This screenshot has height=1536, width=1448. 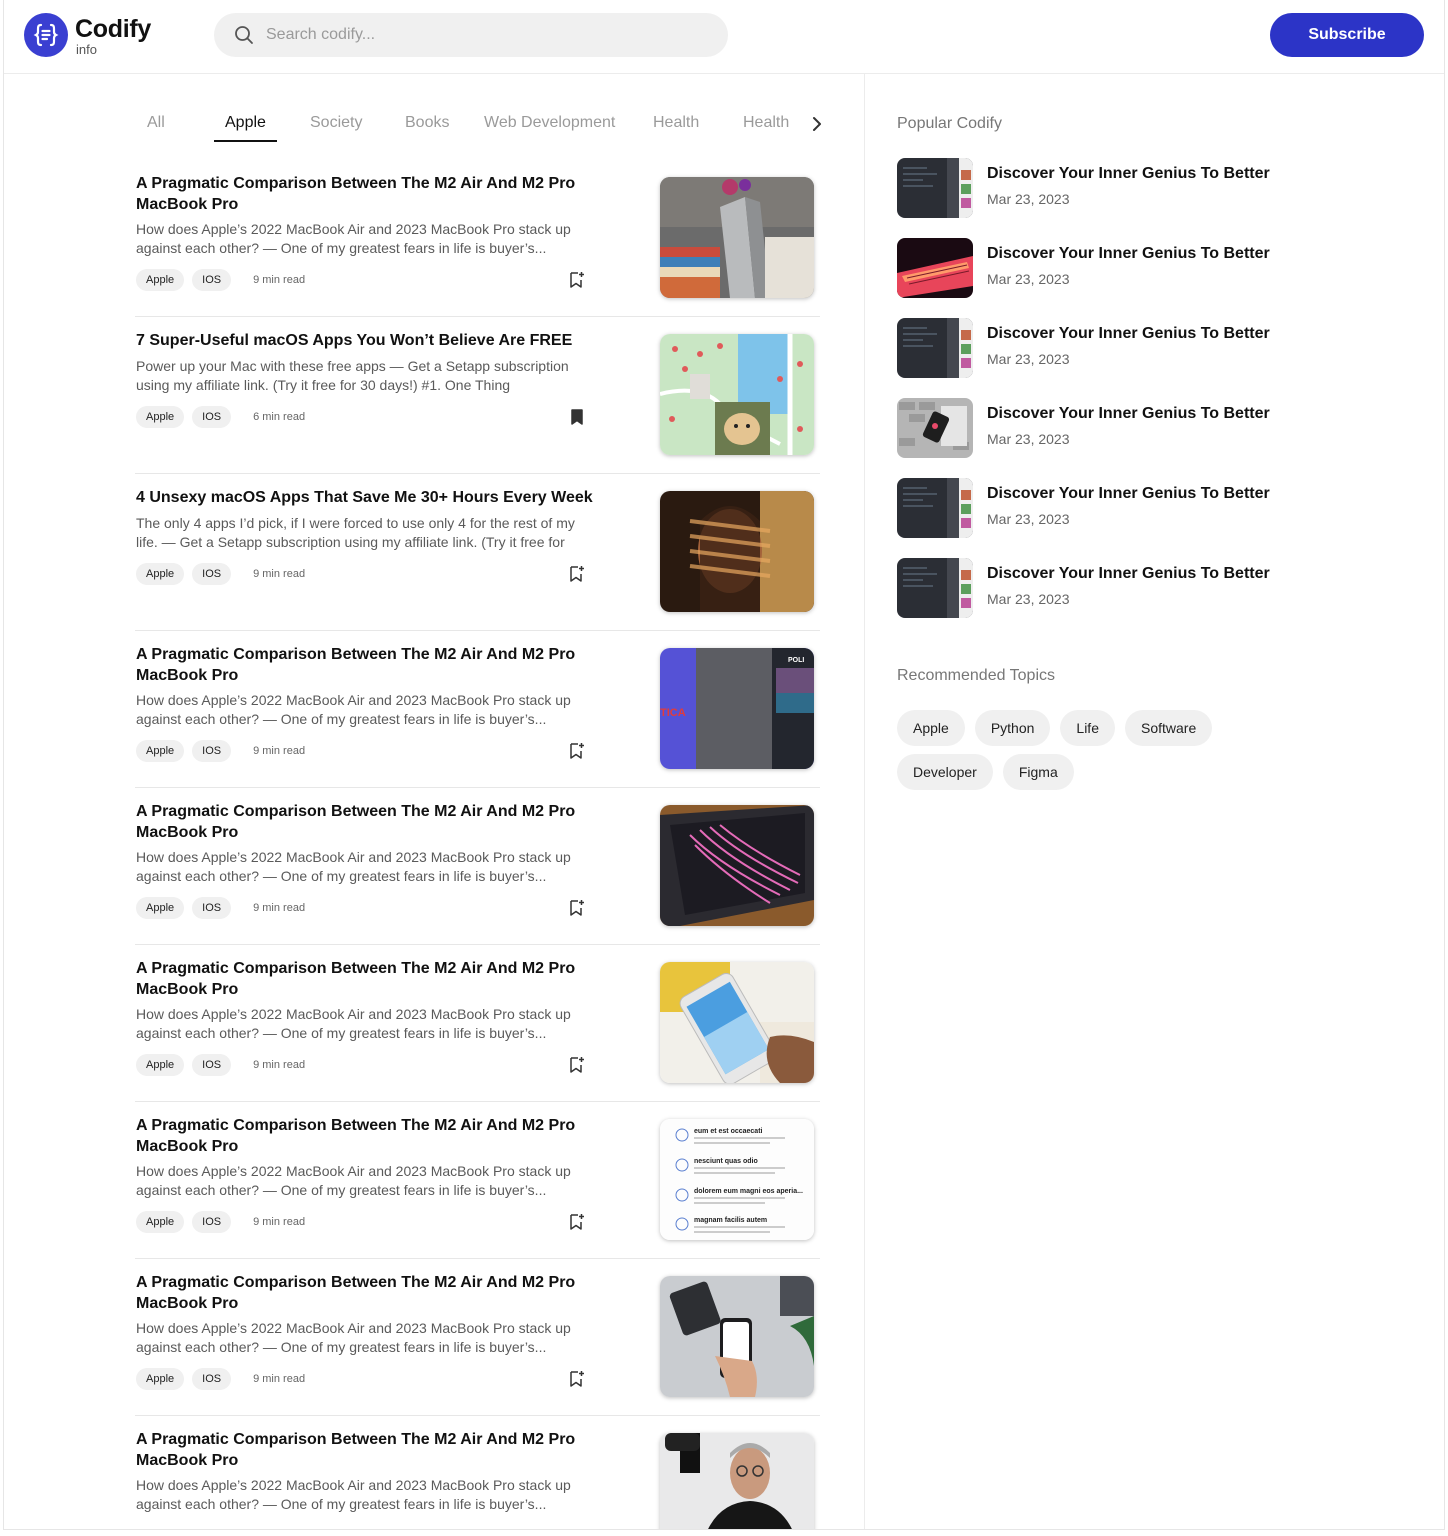 I want to click on chevron-right-icon, so click(x=817, y=124).